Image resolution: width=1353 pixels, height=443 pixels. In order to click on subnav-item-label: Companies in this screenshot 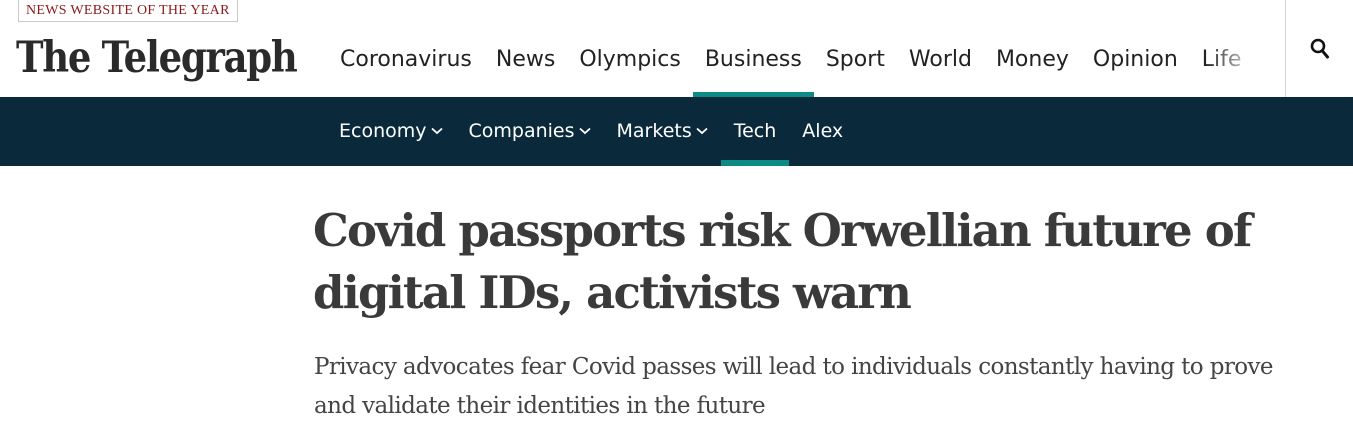, I will do `click(521, 131)`.